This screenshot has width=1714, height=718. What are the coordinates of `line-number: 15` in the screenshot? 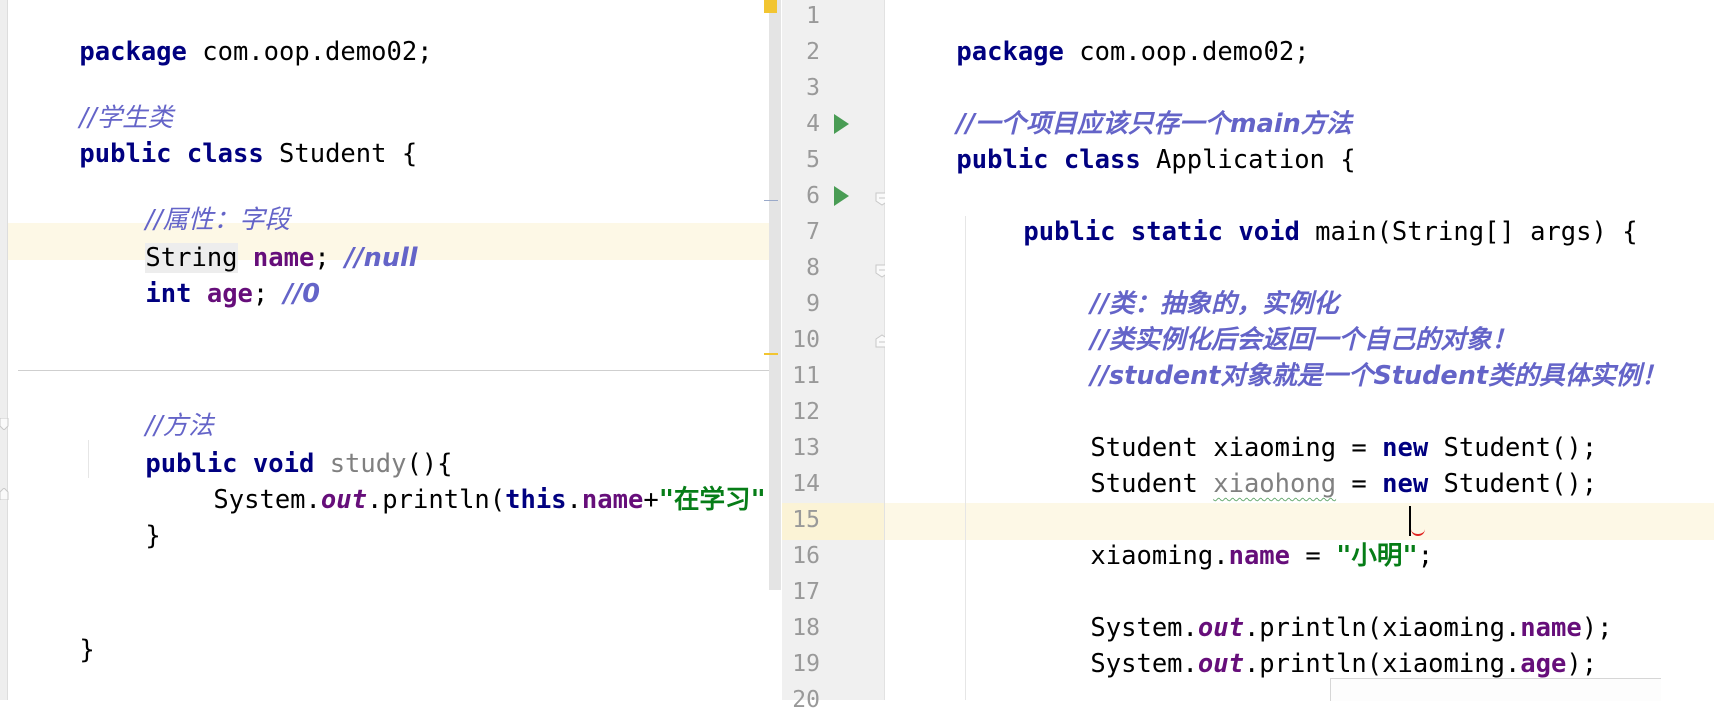 It's located at (806, 520).